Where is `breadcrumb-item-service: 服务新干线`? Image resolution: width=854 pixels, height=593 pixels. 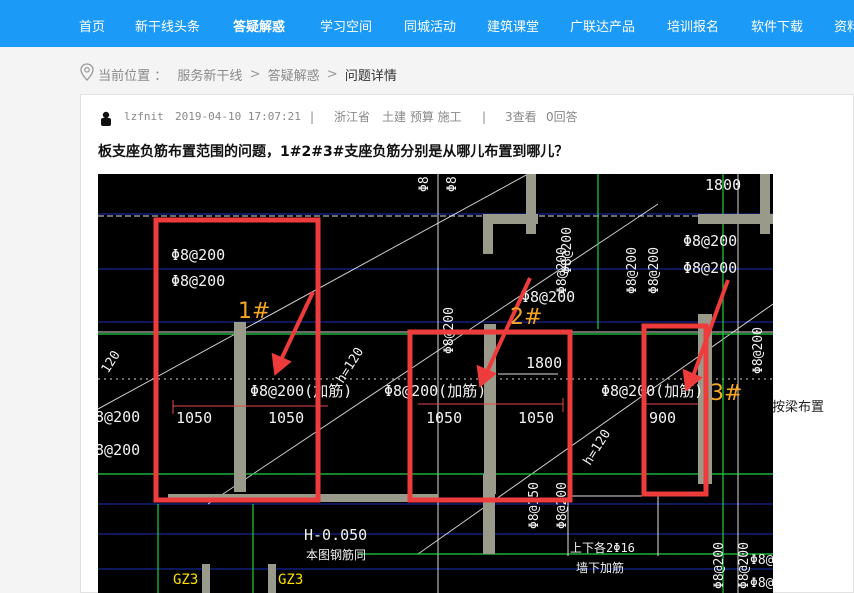 breadcrumb-item-service: 服务新干线 is located at coordinates (209, 74).